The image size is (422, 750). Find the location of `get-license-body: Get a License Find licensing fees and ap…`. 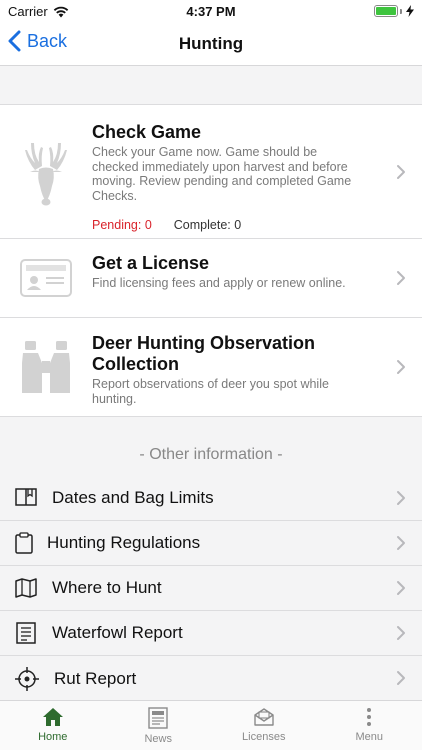

get-license-body: Get a License Find licensing fees and ap… is located at coordinates (257, 278).